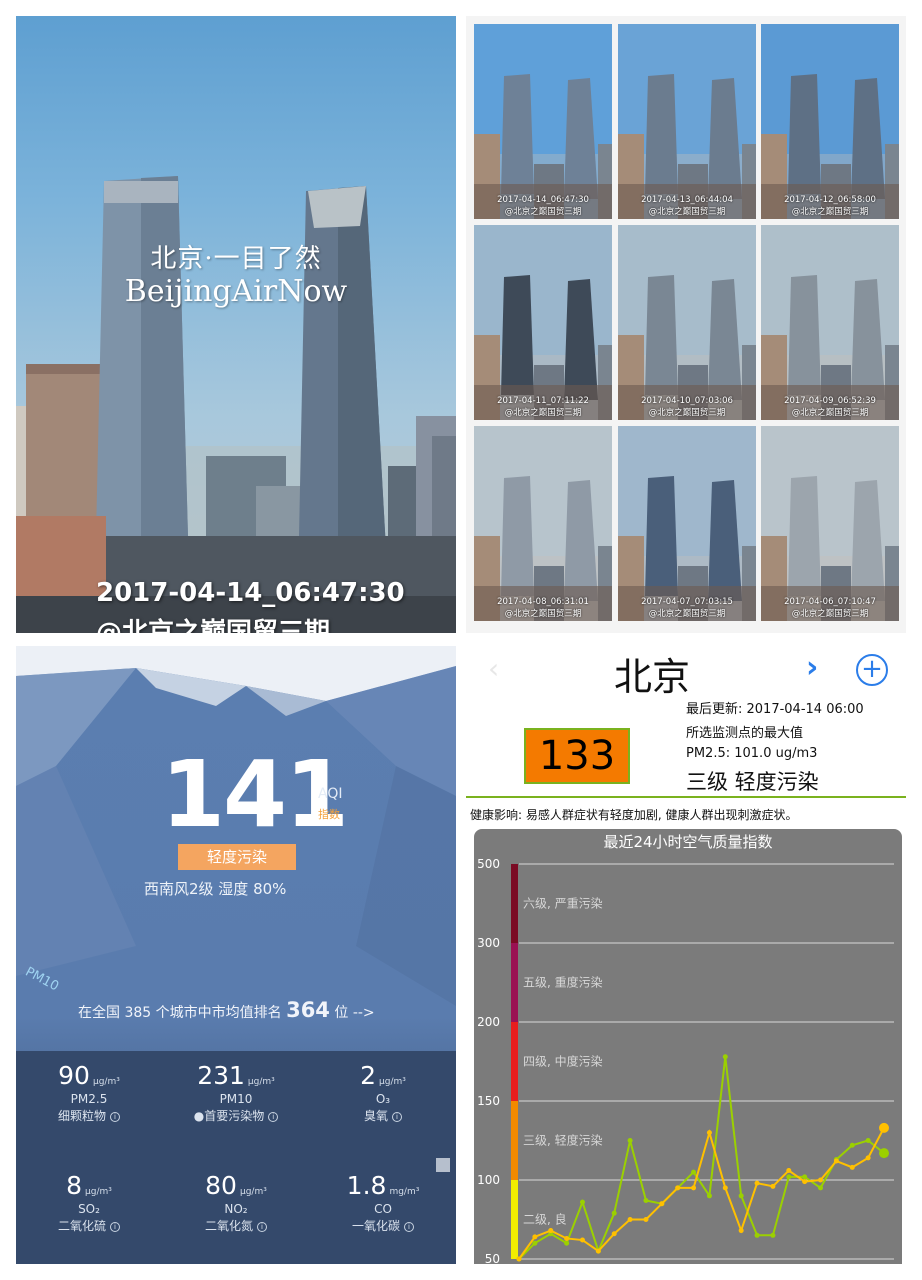  Describe the element at coordinates (89, 1202) in the screenshot. I see `pollutant-cell: 8 μg/m³ SO₂ 二氧化硫 i` at that location.